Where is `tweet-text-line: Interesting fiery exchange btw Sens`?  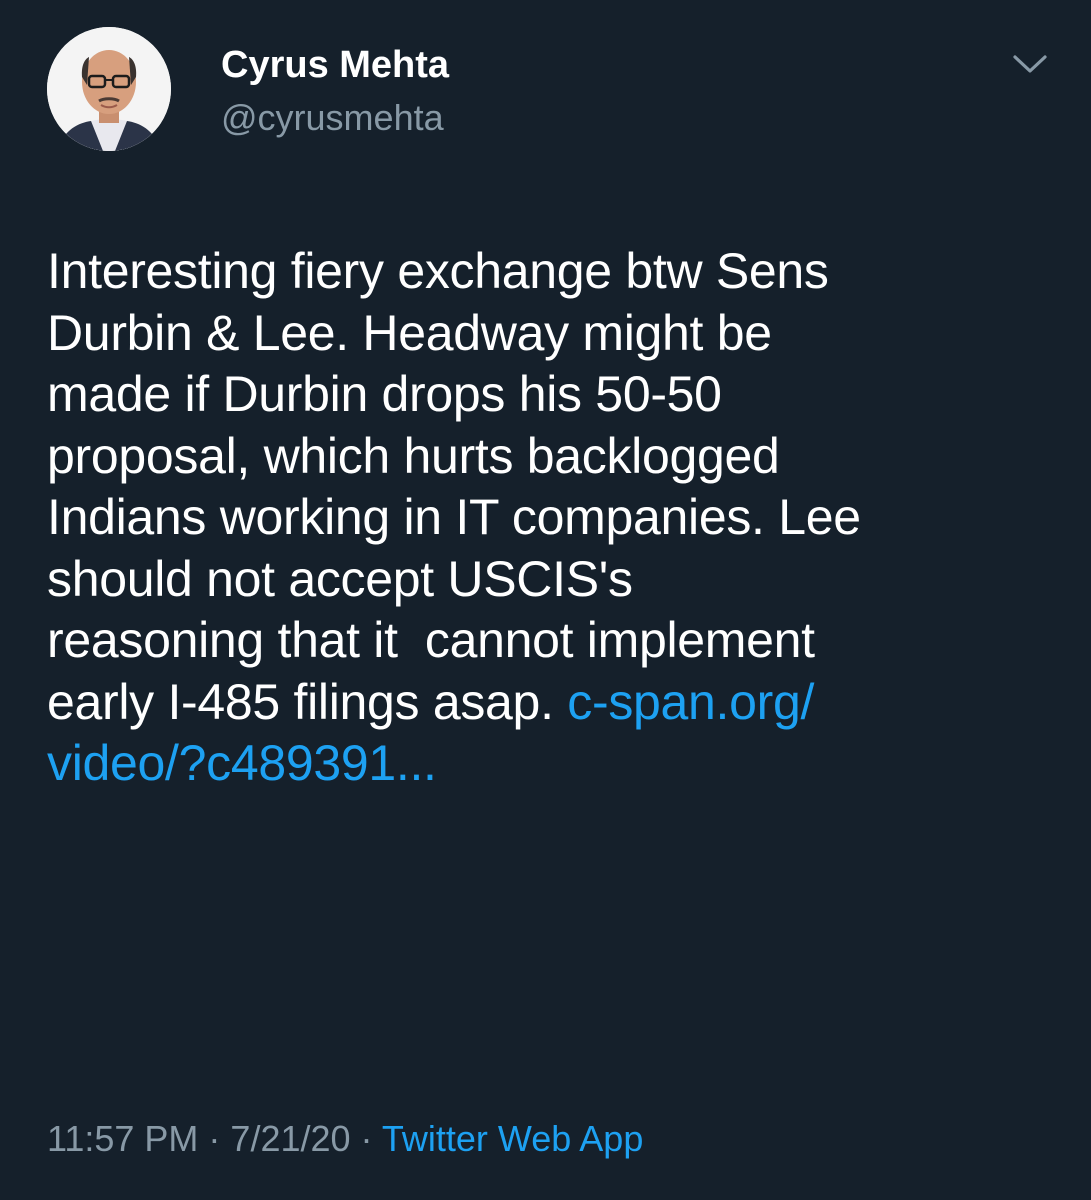 tweet-text-line: Interesting fiery exchange btw Sens is located at coordinates (438, 271).